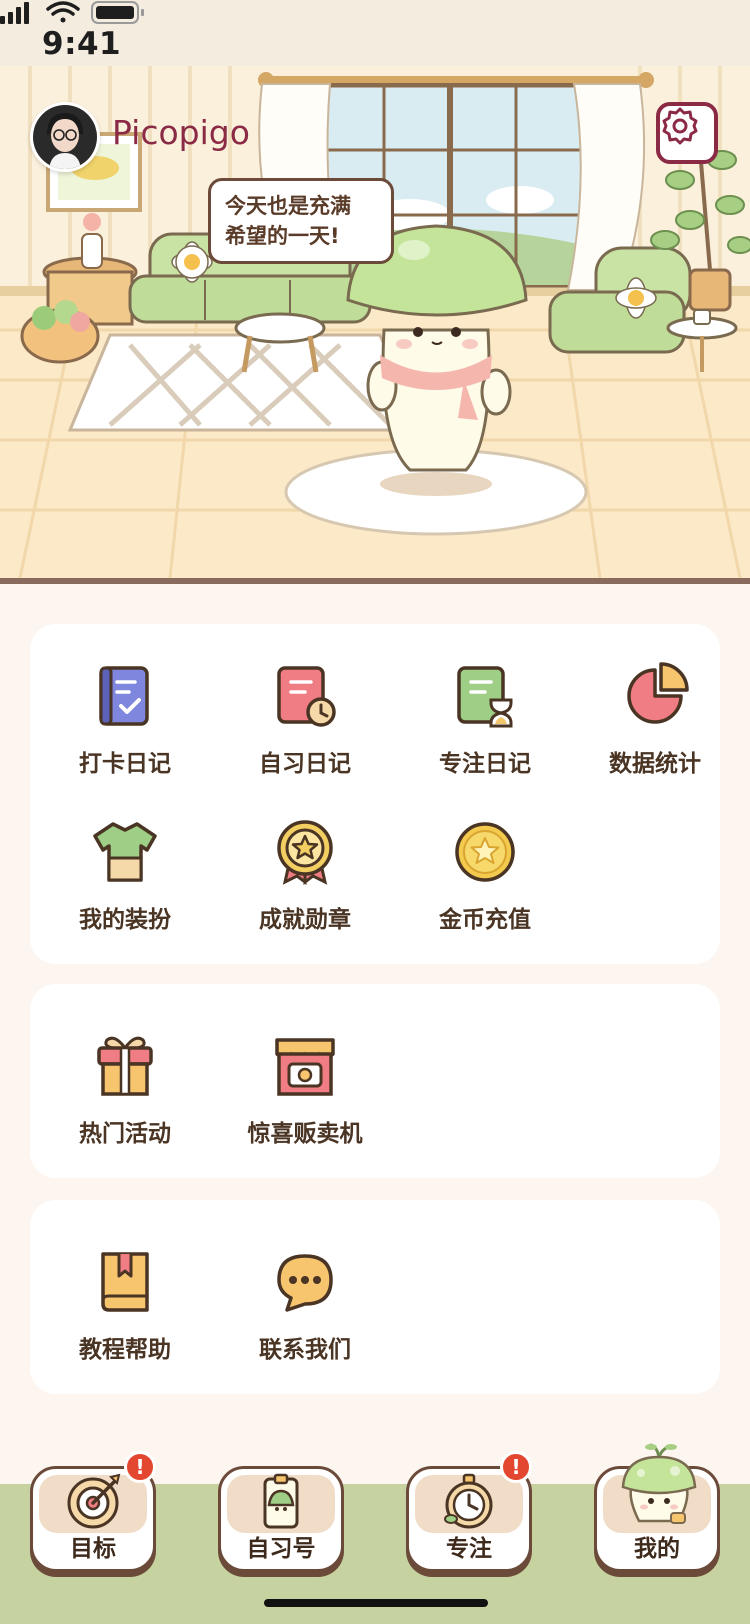  I want to click on help-card: 教程帮助 联系我们, so click(375, 1297).